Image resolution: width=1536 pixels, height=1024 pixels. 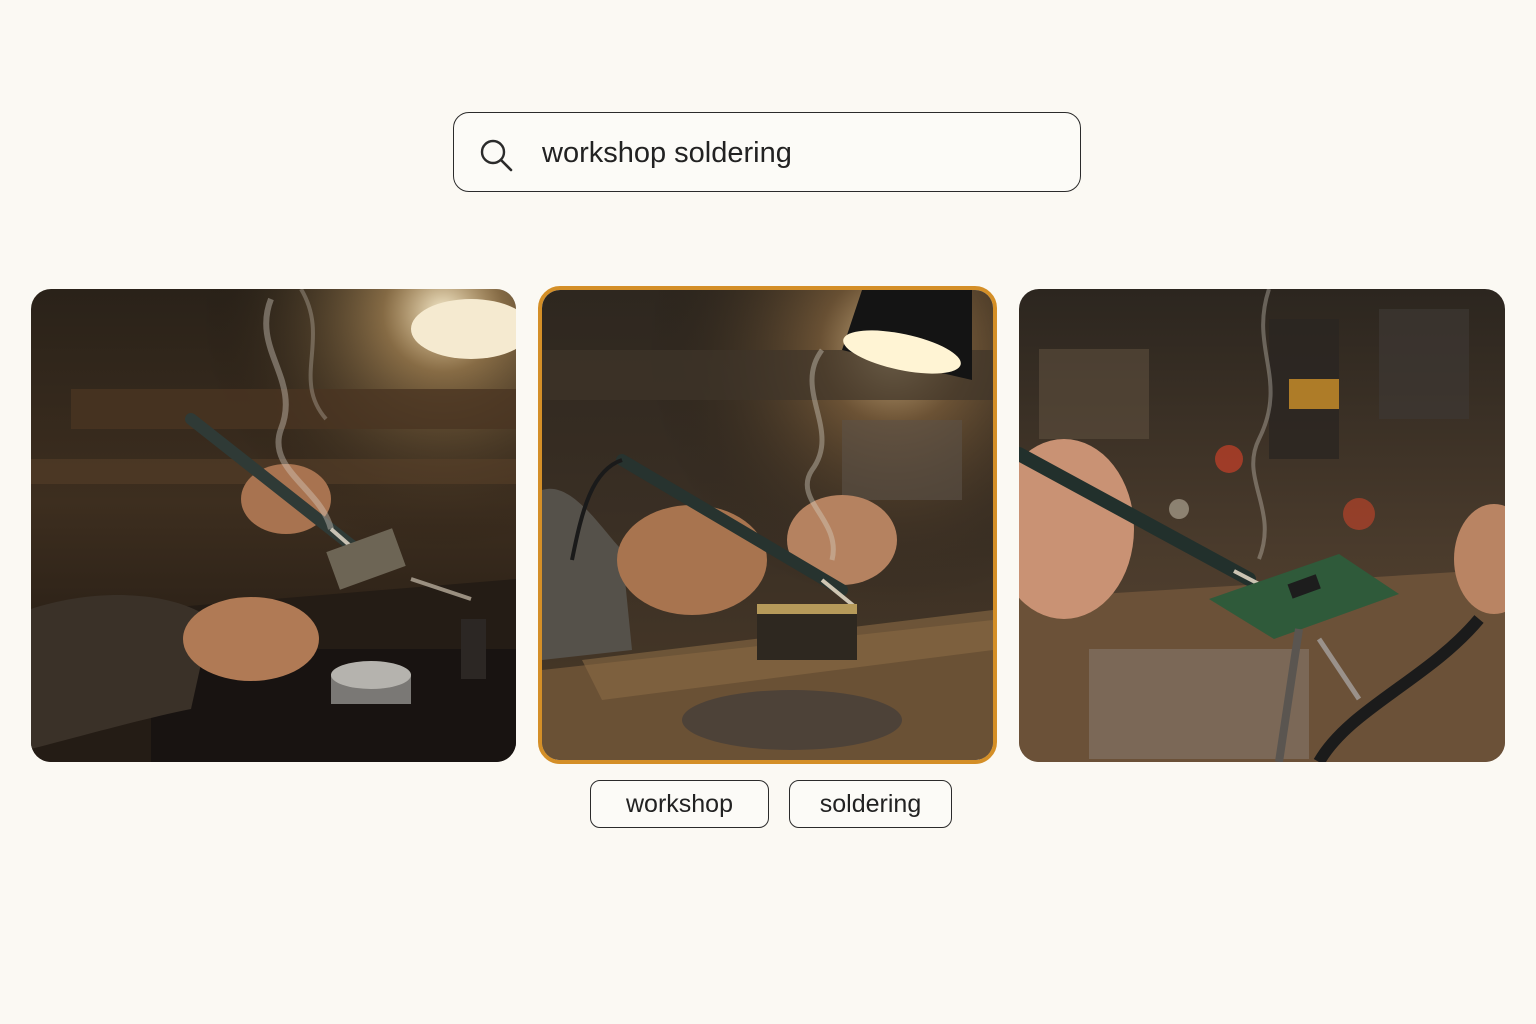 I want to click on result-image-2-selected, so click(x=767, y=525).